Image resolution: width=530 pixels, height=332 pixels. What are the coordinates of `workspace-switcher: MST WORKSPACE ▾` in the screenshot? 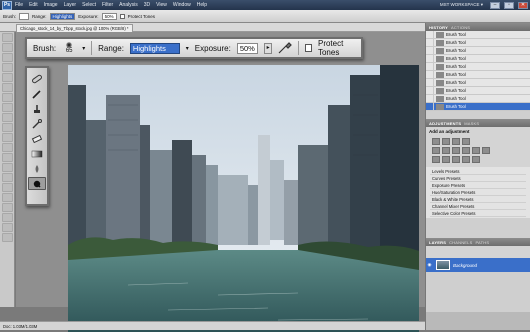 It's located at (461, 5).